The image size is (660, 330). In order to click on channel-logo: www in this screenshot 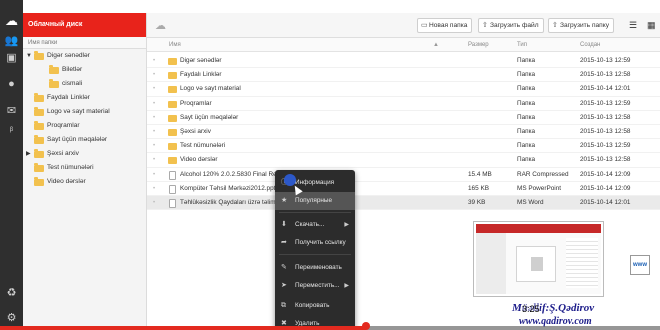, I will do `click(640, 265)`.